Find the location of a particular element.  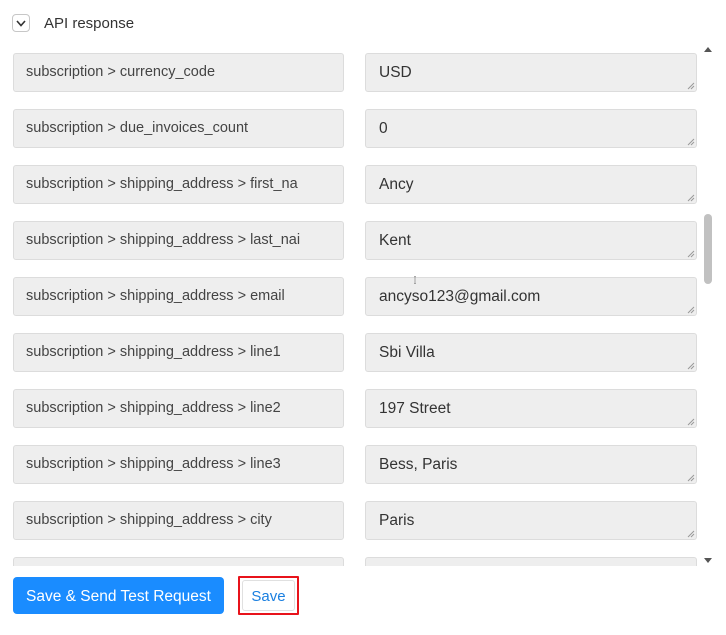

key-field: subscription > shipping_address > city is located at coordinates (178, 520).